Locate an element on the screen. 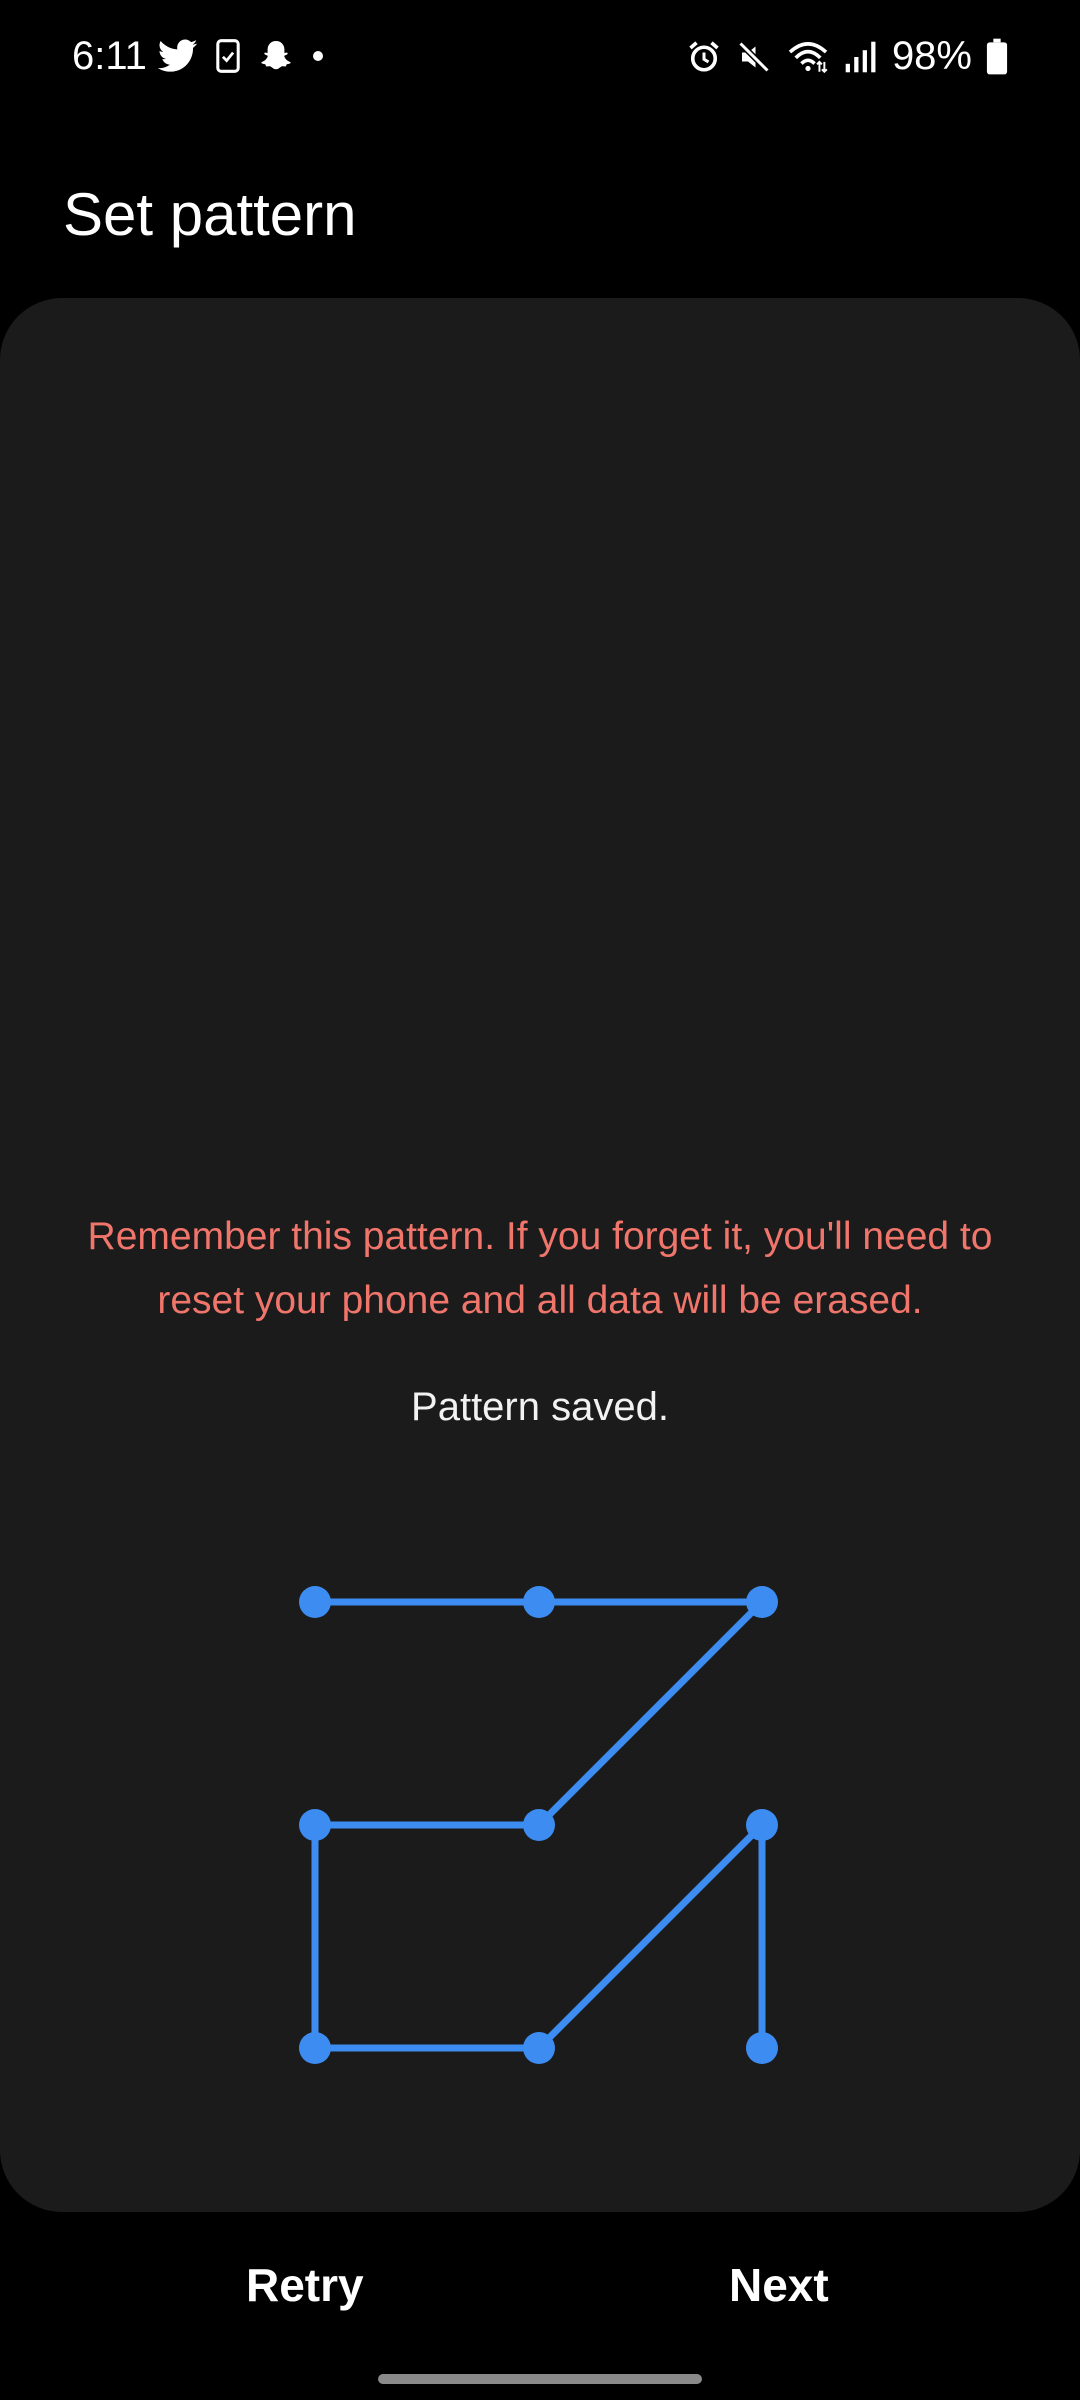 The height and width of the screenshot is (2400, 1080). gesture-nav-handle is located at coordinates (540, 2379).